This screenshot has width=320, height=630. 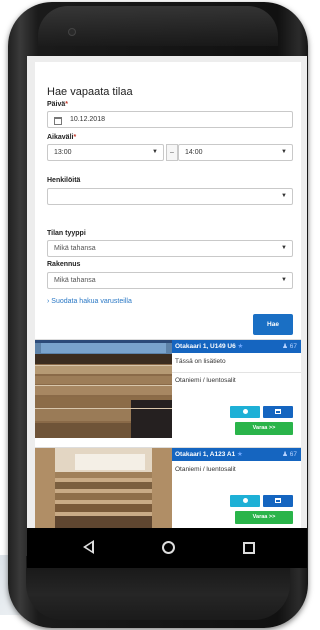 What do you see at coordinates (105, 152) in the screenshot?
I see `start-time-select: 13:00 ▼` at bounding box center [105, 152].